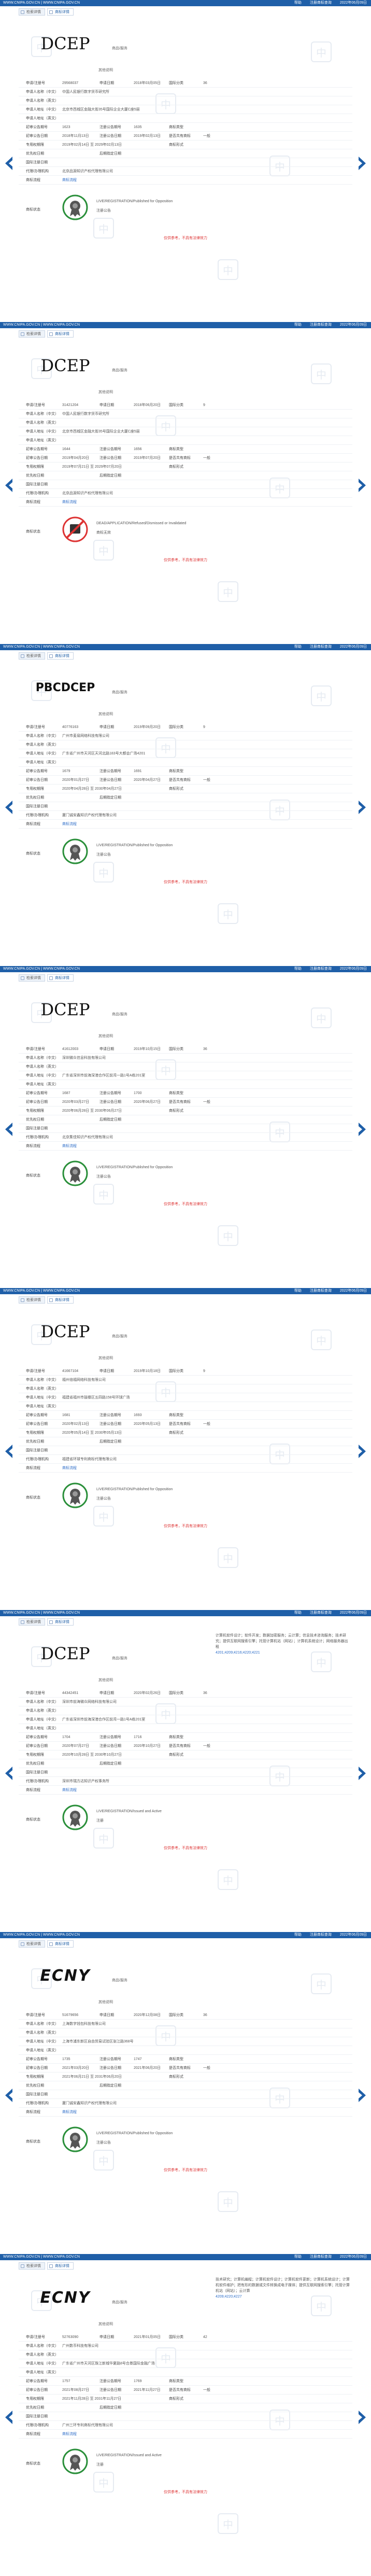 The height and width of the screenshot is (2576, 371). What do you see at coordinates (186, 815) in the screenshot?
I see `table-row: 代理/办理机构 厦门诚安鑫知识产权代理有限公司` at bounding box center [186, 815].